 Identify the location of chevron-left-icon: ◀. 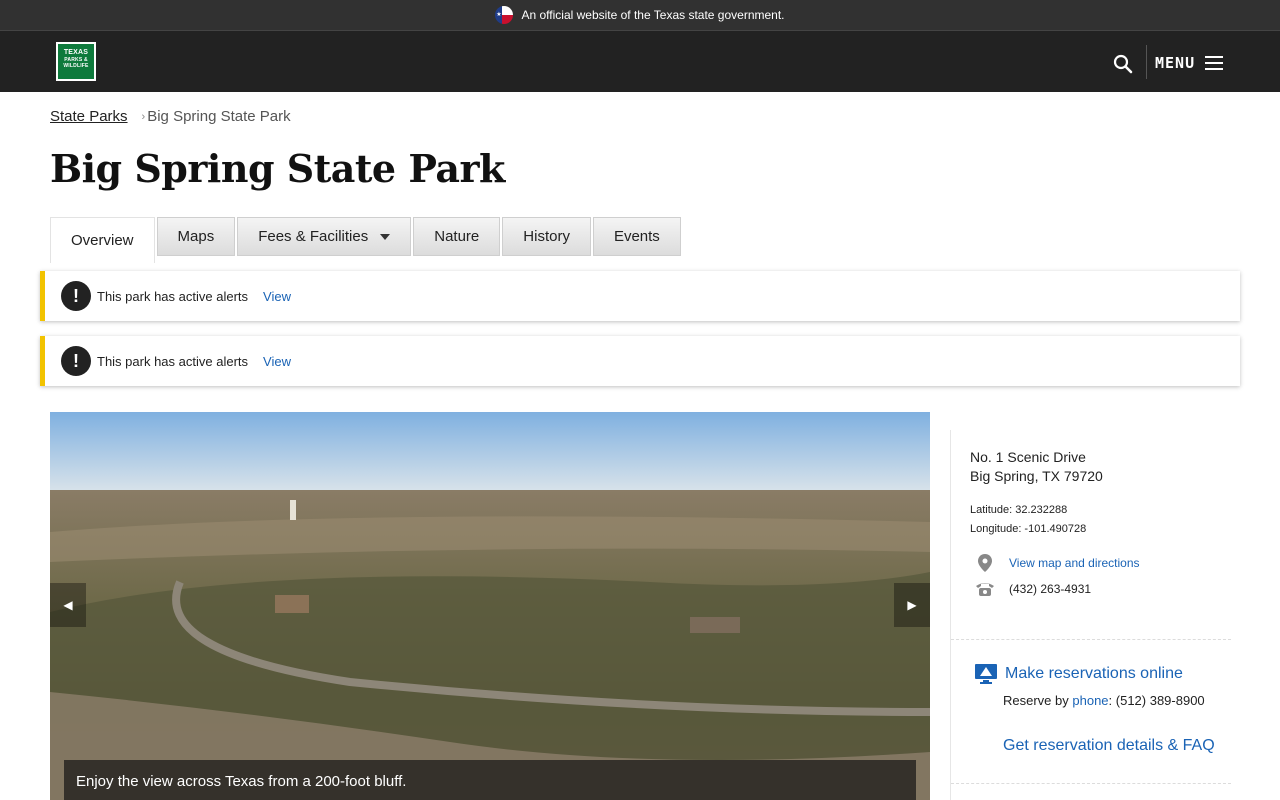
(68, 605).